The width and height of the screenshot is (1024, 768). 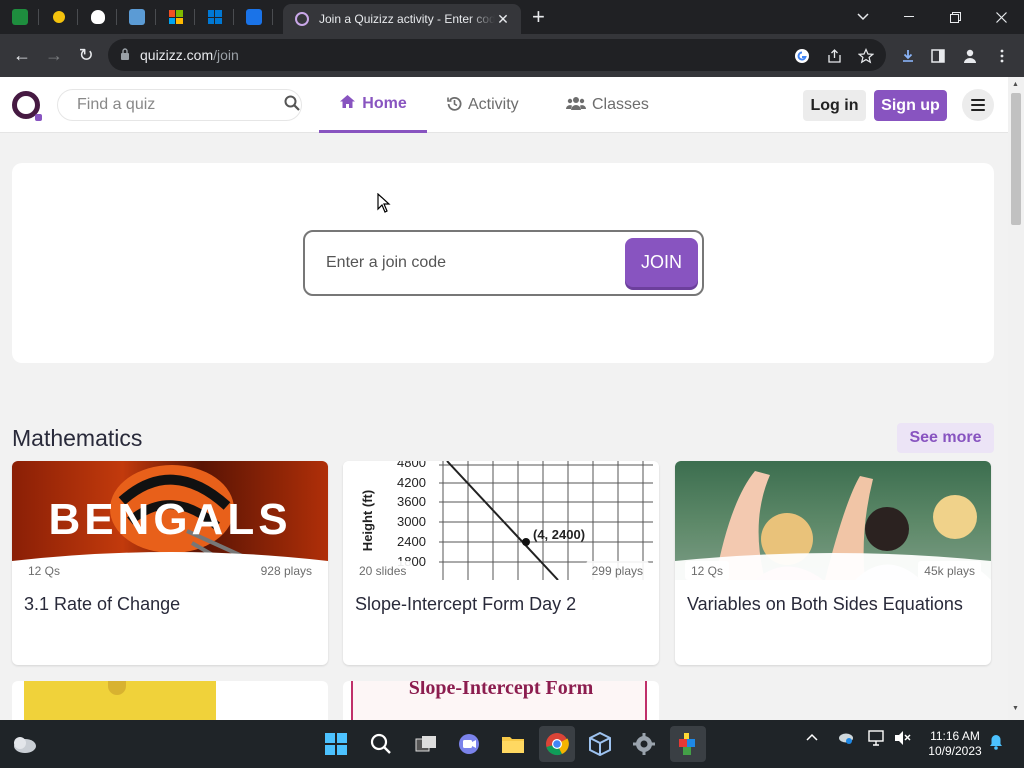 I want to click on active-browser-tab: Join a Quizizz activity - Enter code ✕, so click(x=402, y=19).